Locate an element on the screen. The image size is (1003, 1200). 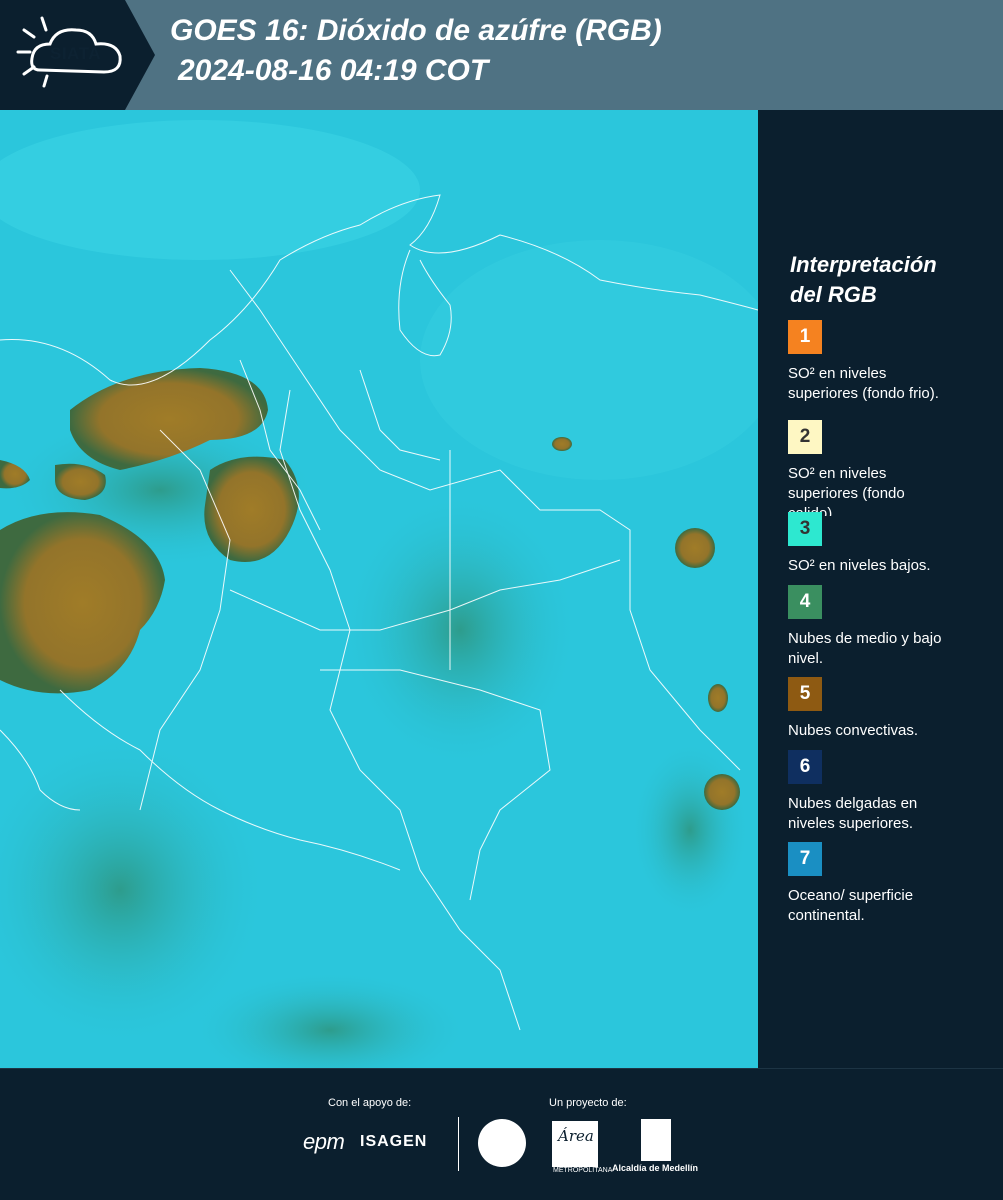
legend-item-7: 7 Oceano/ superficie continental. is located at coordinates (890, 884).